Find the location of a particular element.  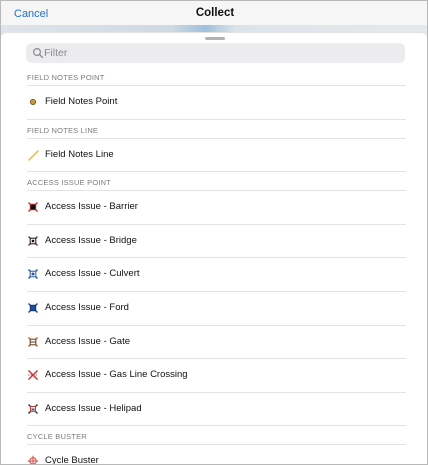

field-notes-line-icon is located at coordinates (33, 155).